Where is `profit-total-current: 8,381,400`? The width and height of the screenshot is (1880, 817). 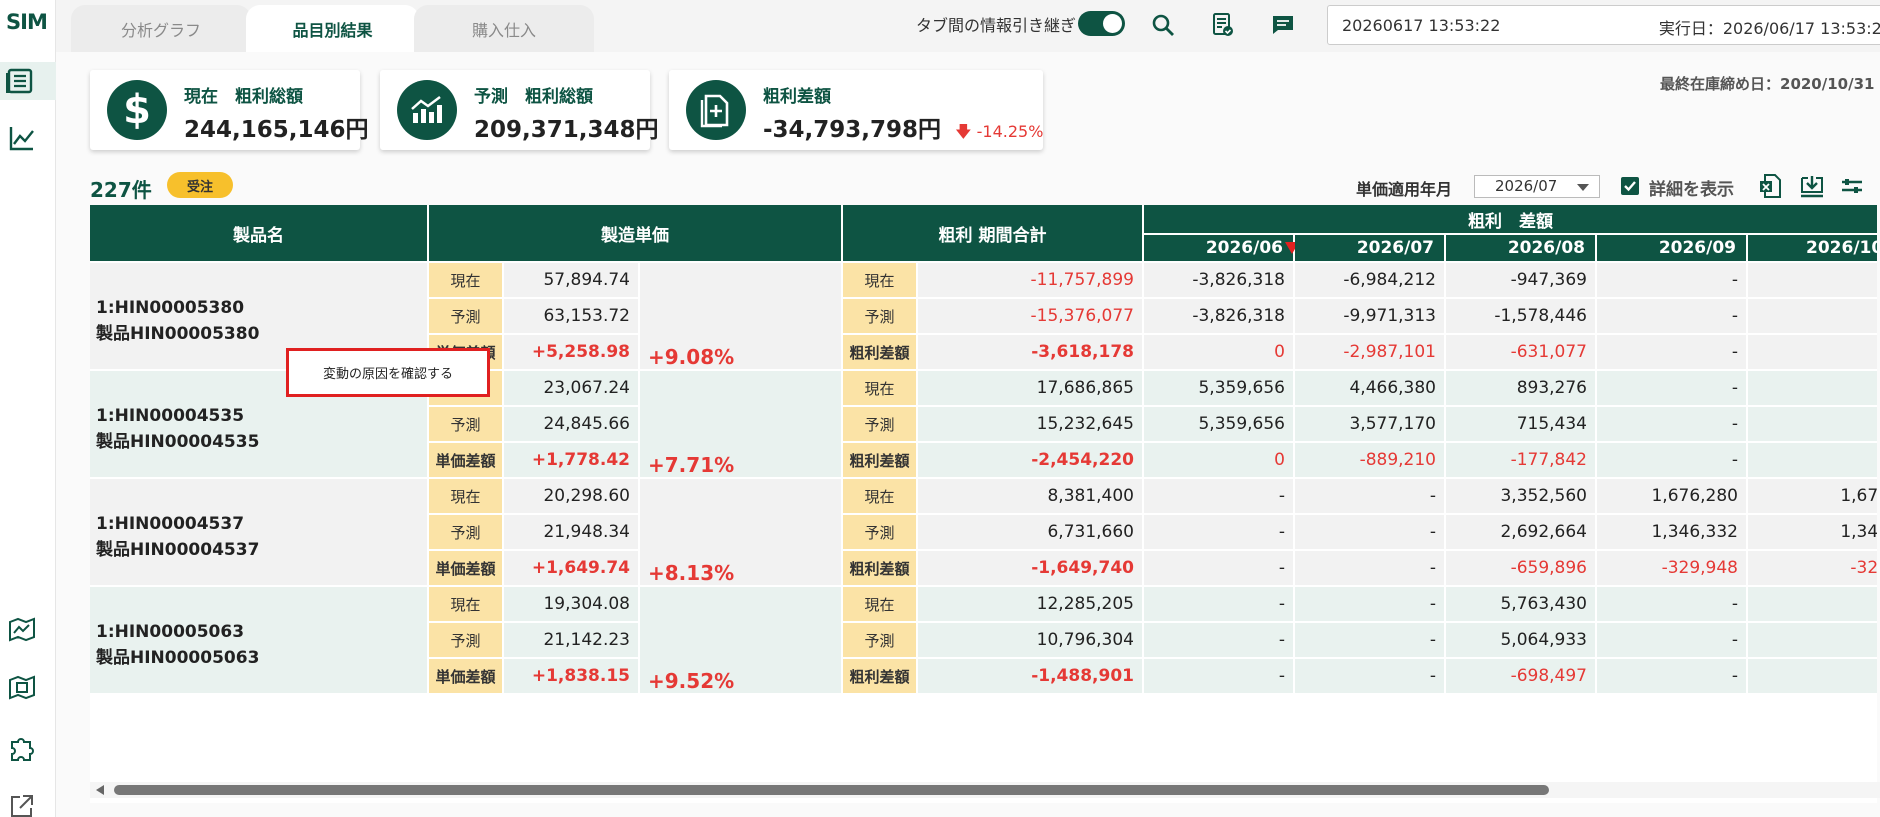 profit-total-current: 8,381,400 is located at coordinates (1030, 496).